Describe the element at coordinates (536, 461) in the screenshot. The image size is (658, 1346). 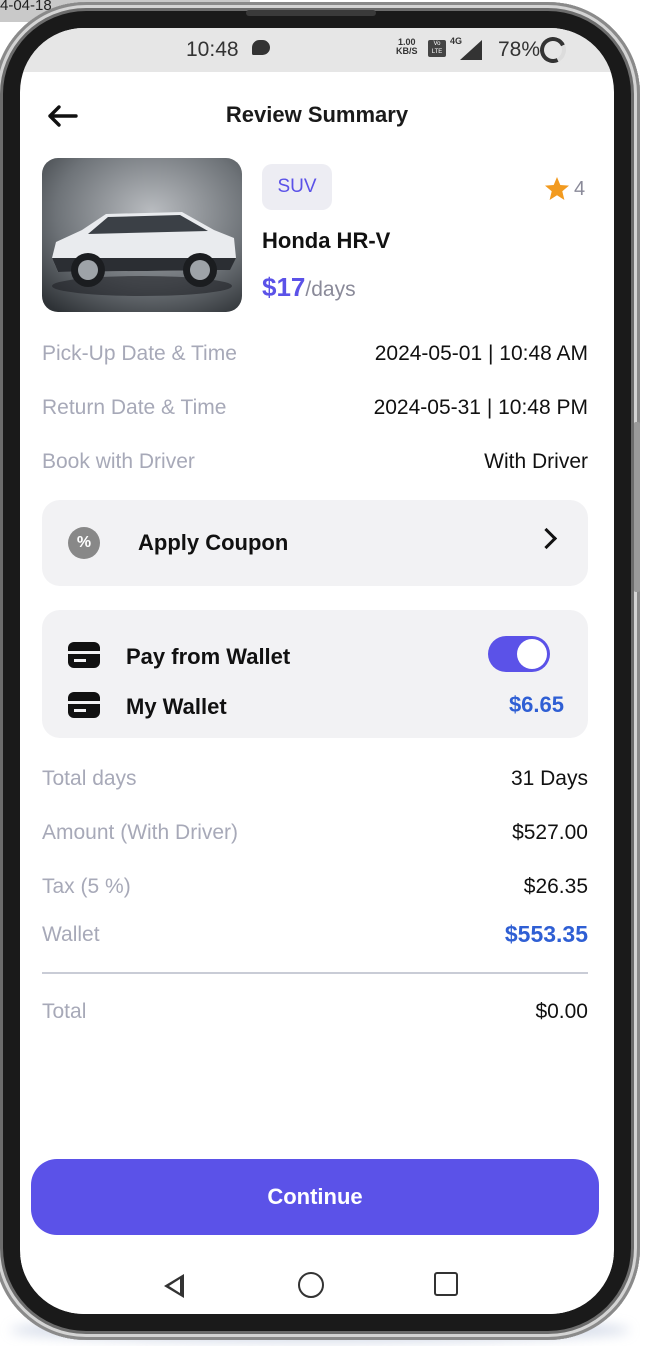
I see `driver-value: With Driver` at that location.